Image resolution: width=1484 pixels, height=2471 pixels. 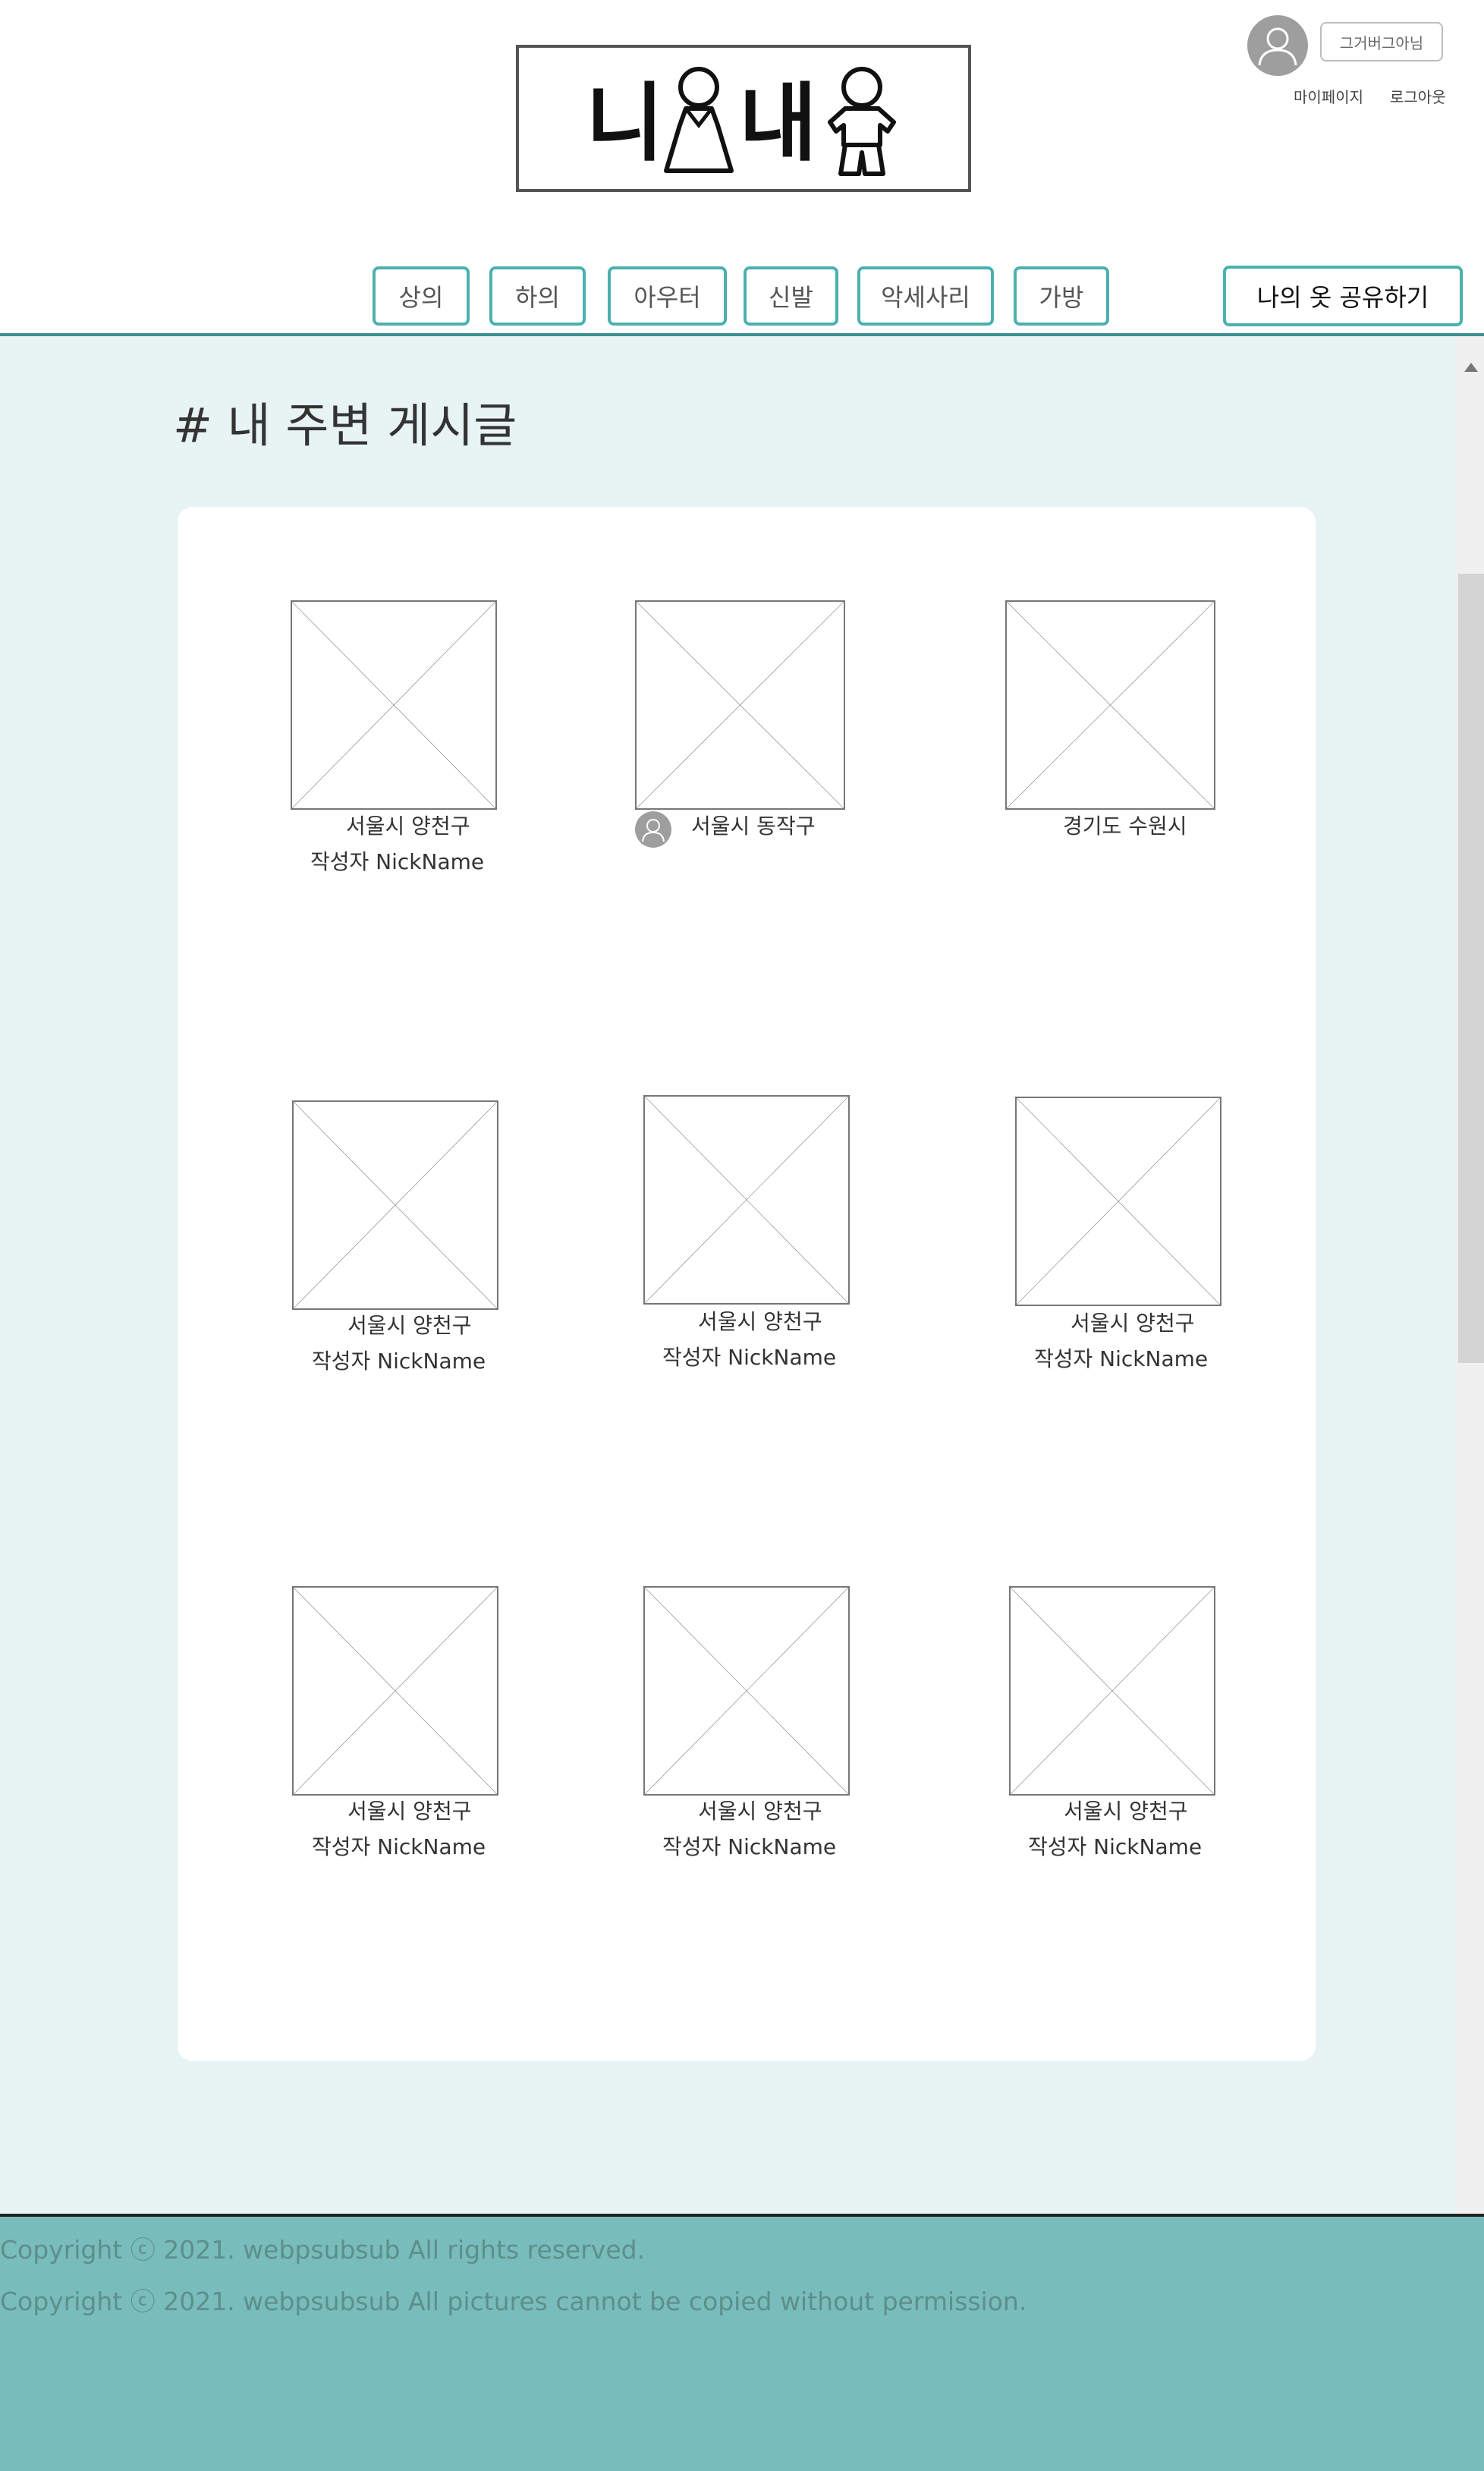 I want to click on post-author-avatar, so click(x=653, y=830).